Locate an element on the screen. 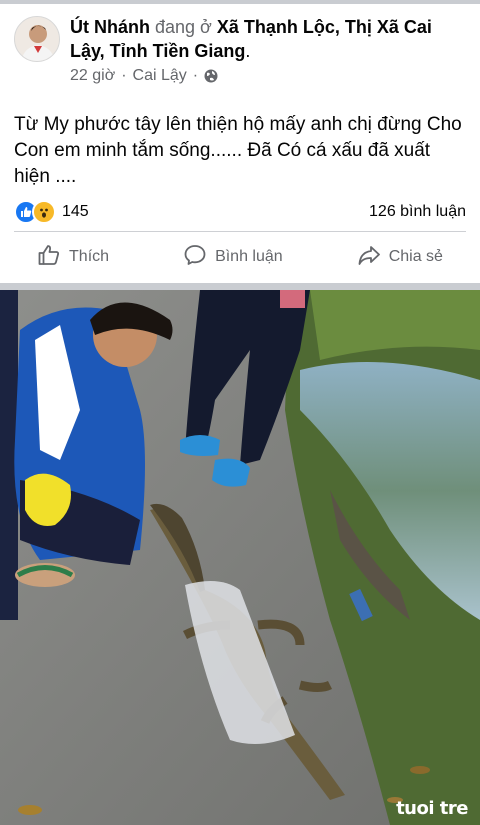 The height and width of the screenshot is (825, 480). like-button: Thích is located at coordinates (73, 257).